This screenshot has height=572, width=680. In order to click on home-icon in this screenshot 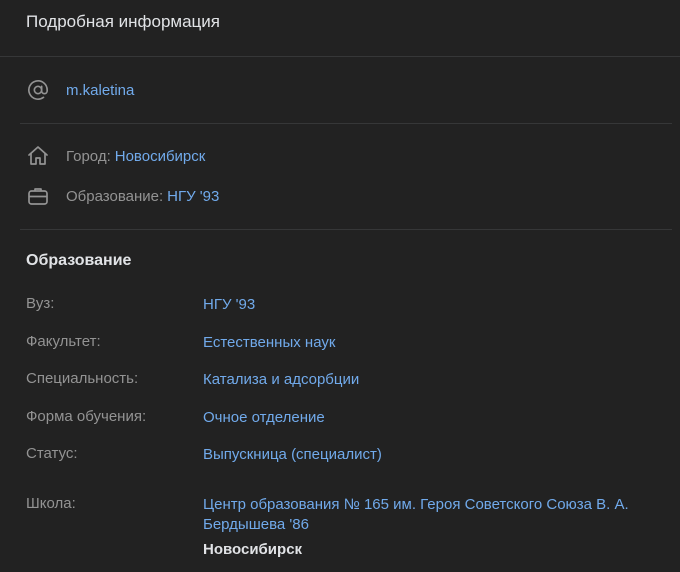, I will do `click(38, 156)`.